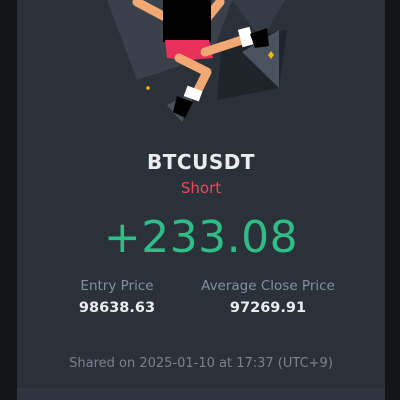 Image resolution: width=400 pixels, height=400 pixels. What do you see at coordinates (201, 363) in the screenshot?
I see `shared-timestamp: Shared on 2025-01-10 at 17:37 (UTC+9)` at bounding box center [201, 363].